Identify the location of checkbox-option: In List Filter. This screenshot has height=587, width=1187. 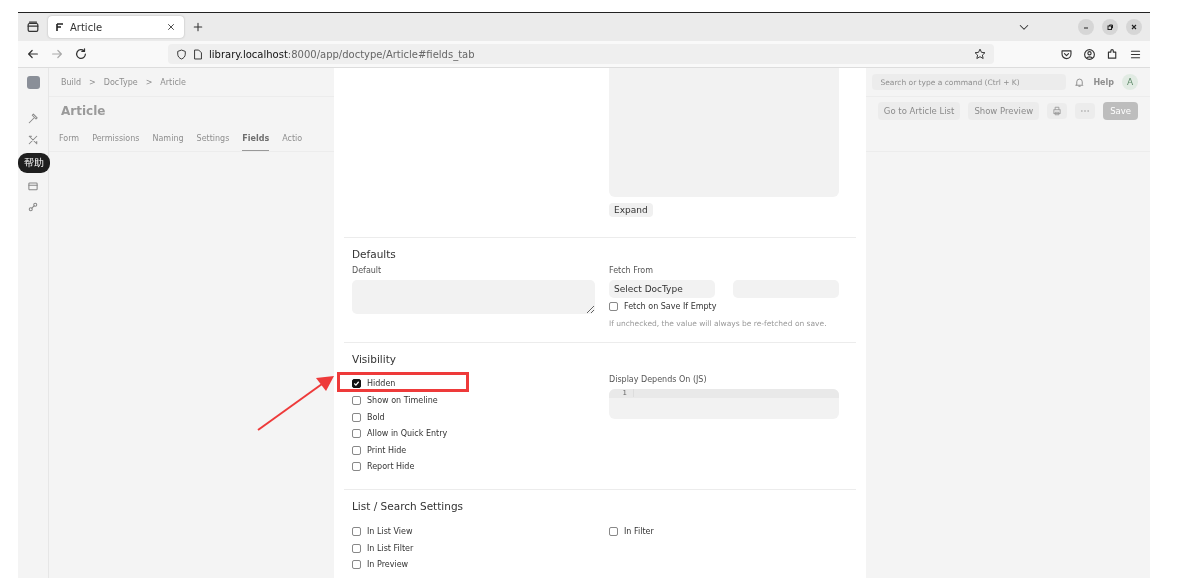
(383, 548).